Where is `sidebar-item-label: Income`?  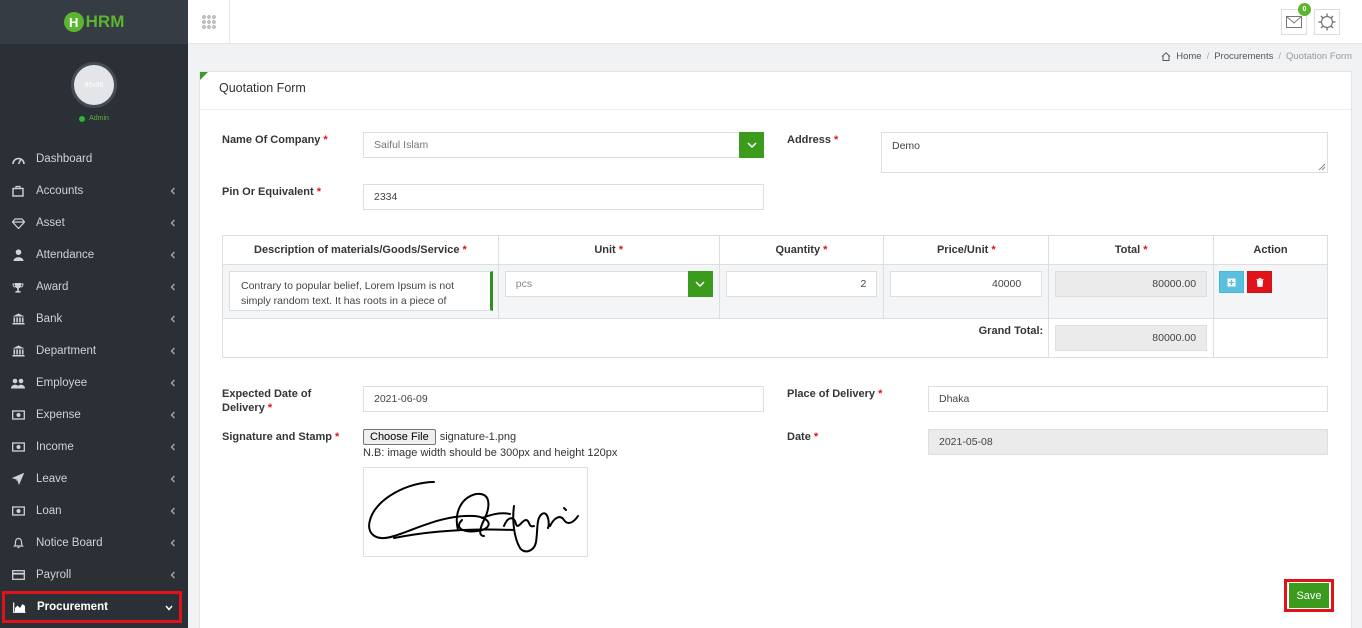
sidebar-item-label: Income is located at coordinates (55, 447).